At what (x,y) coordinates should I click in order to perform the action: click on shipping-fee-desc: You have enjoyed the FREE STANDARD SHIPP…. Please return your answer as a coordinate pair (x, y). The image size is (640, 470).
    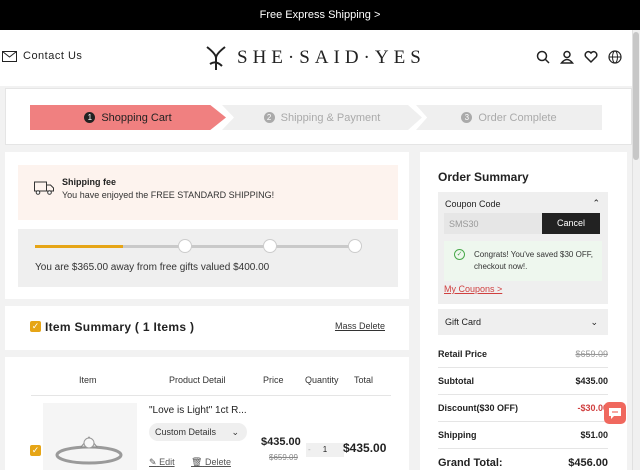
    Looking at the image, I should click on (168, 195).